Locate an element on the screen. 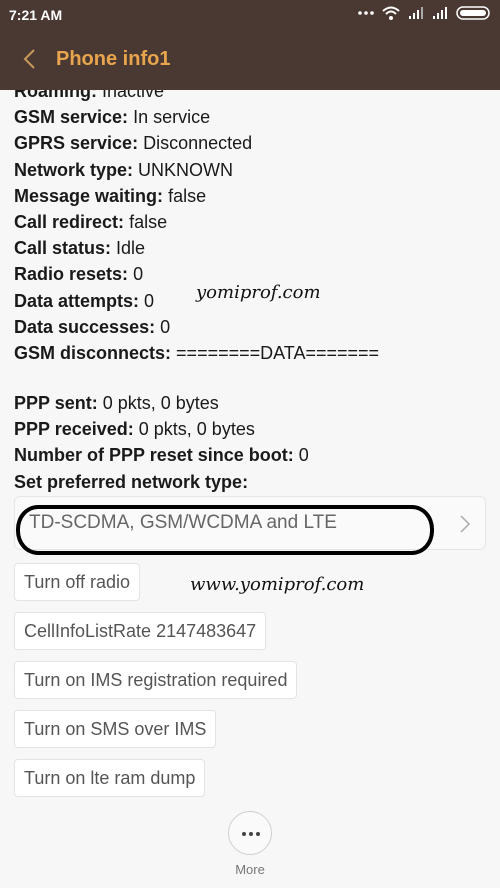 The image size is (500, 888). info-row: GSM service: In service is located at coordinates (250, 117).